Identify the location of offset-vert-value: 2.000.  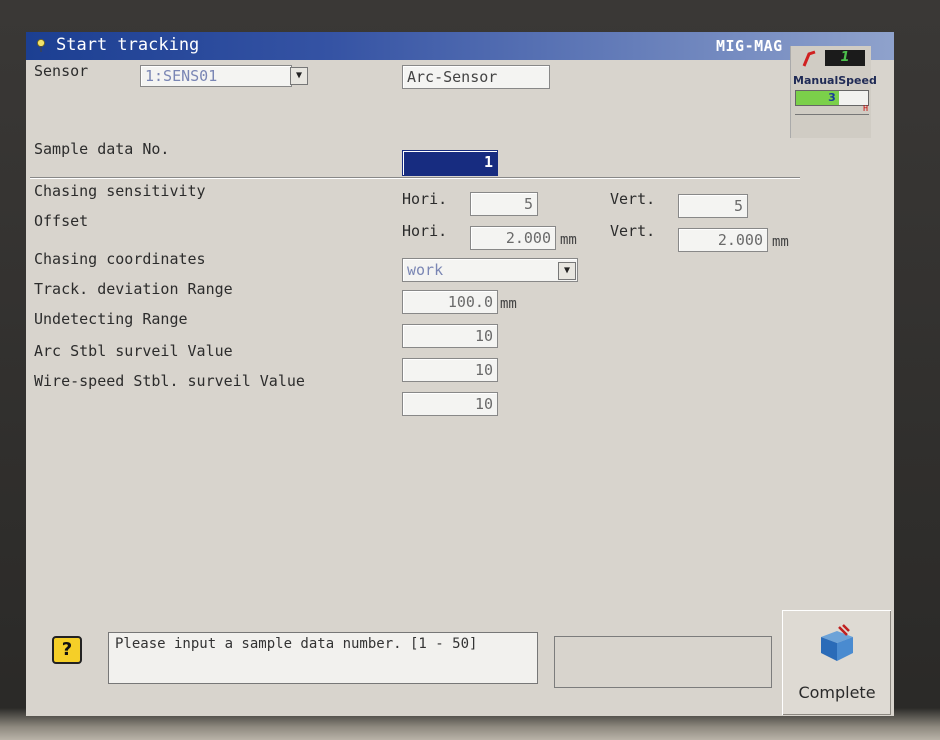
(740, 240).